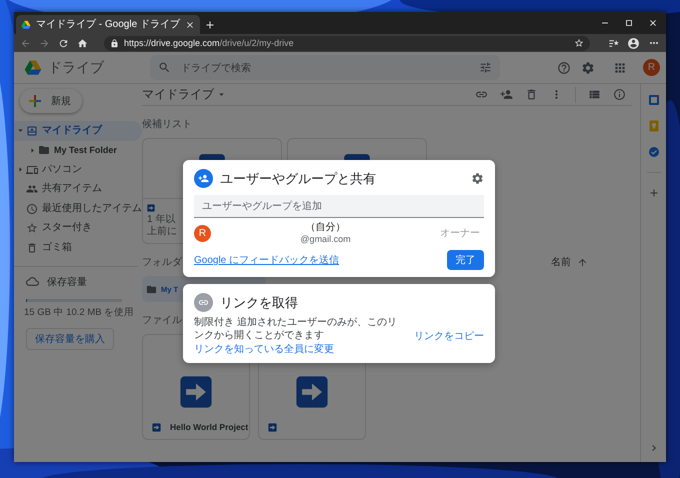 The image size is (680, 478). What do you see at coordinates (78, 130) in the screenshot?
I see `sidebar-item: マイドライブ` at bounding box center [78, 130].